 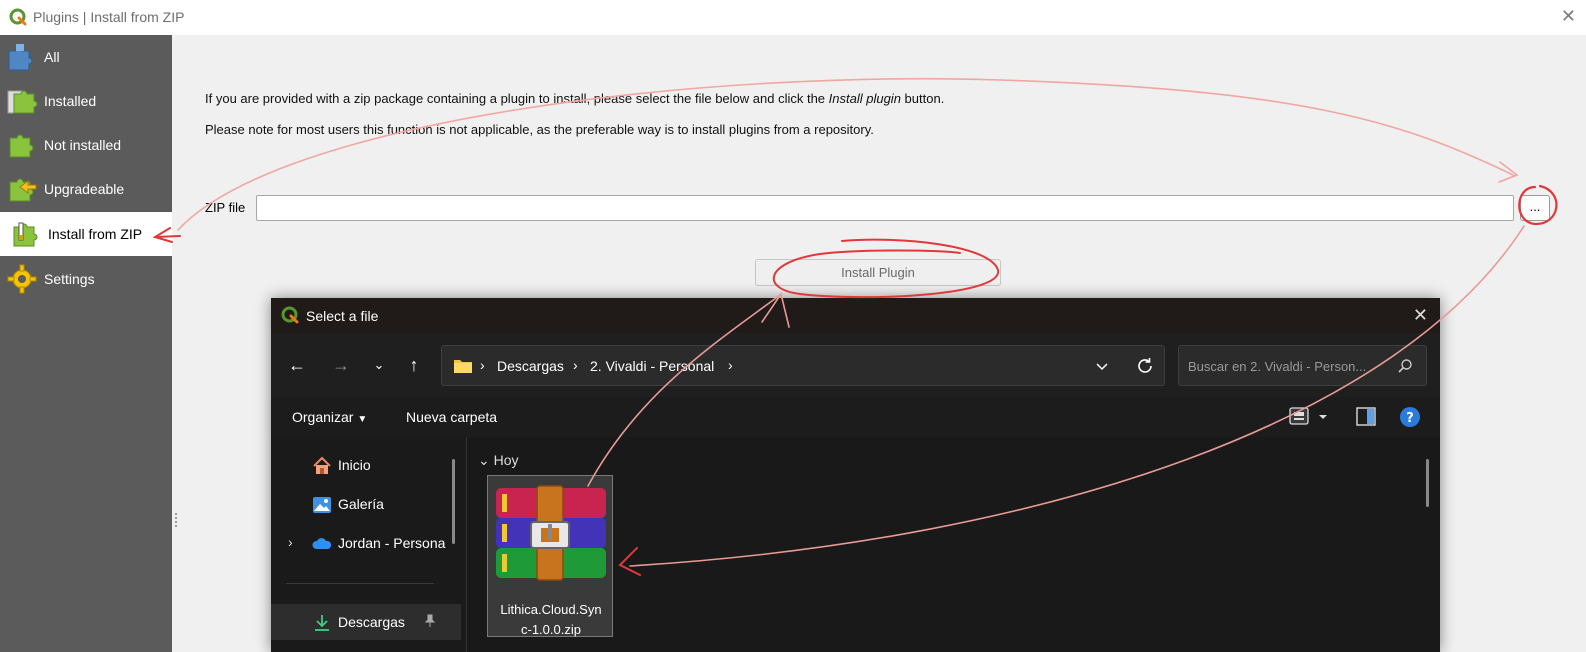 What do you see at coordinates (453, 501) in the screenshot?
I see `nav-scrollbar` at bounding box center [453, 501].